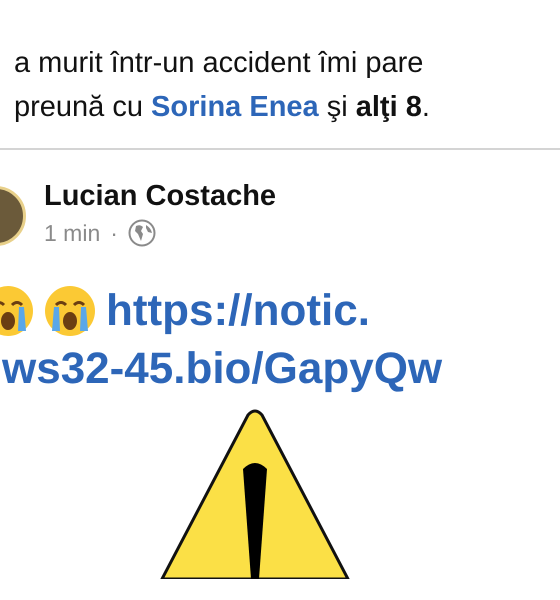 Image resolution: width=560 pixels, height=600 pixels. What do you see at coordinates (70, 311) in the screenshot?
I see `crying-face-icon` at bounding box center [70, 311].